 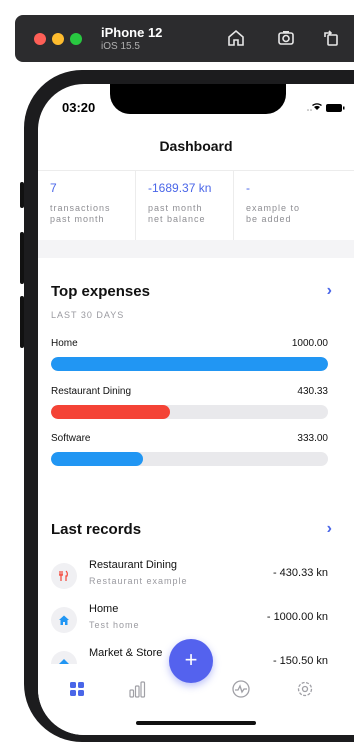 What do you see at coordinates (114, 625) in the screenshot?
I see `record-description: Test home` at bounding box center [114, 625].